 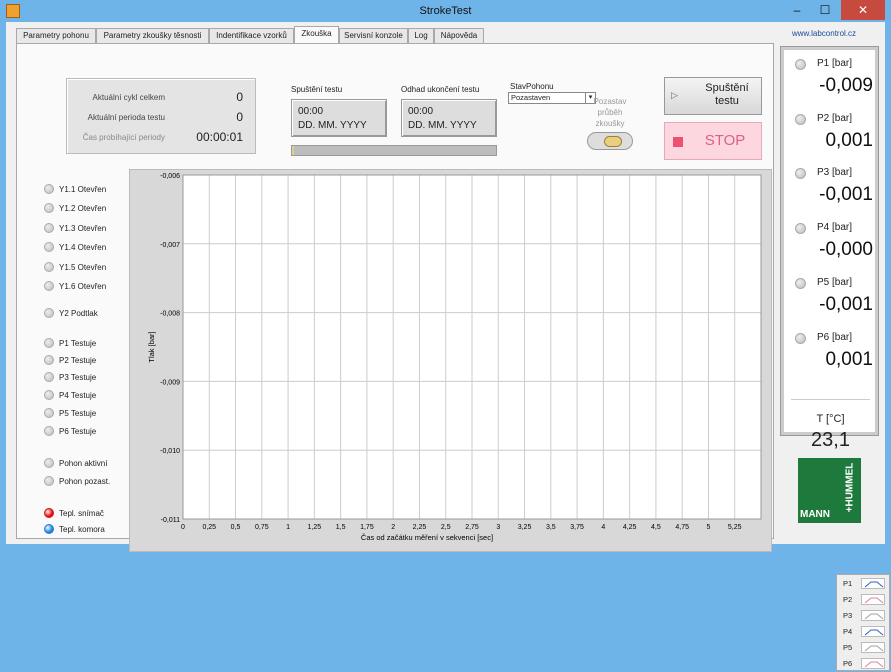 I want to click on pause-toggle, so click(x=610, y=141).